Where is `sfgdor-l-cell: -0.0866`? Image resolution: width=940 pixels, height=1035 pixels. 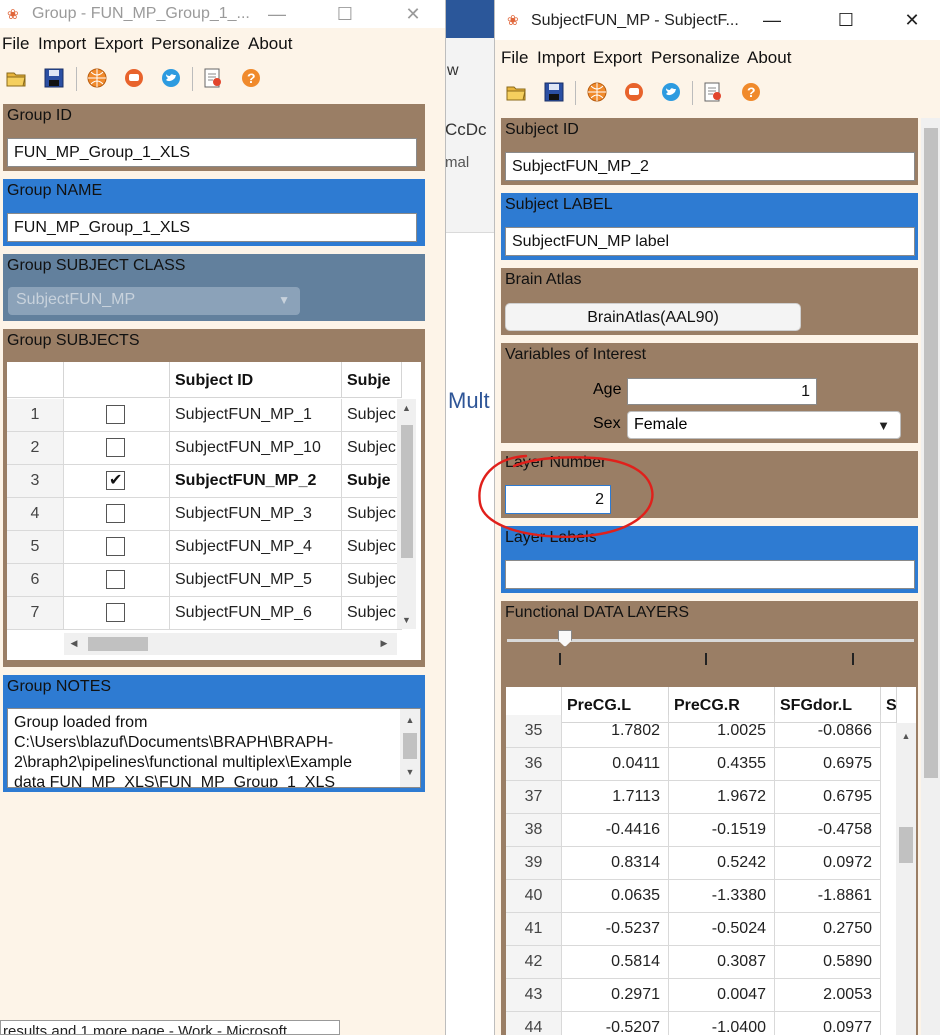
sfgdor-l-cell: -0.0866 is located at coordinates (828, 731).